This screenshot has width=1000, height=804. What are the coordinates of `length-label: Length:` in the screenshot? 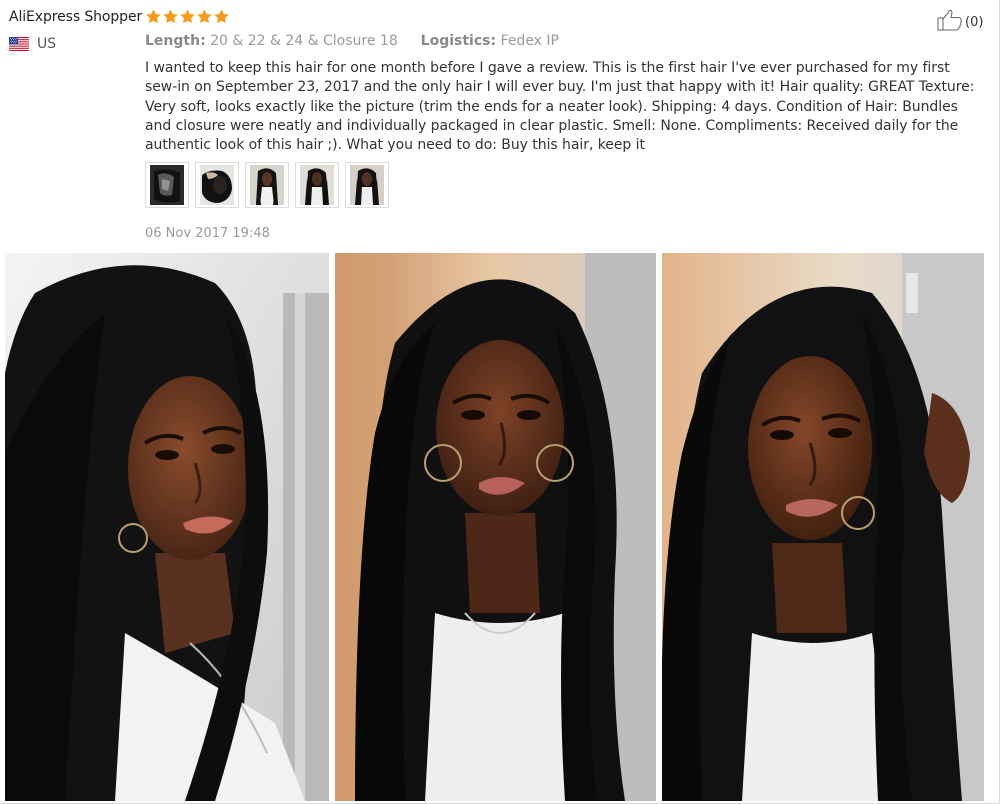 It's located at (175, 41).